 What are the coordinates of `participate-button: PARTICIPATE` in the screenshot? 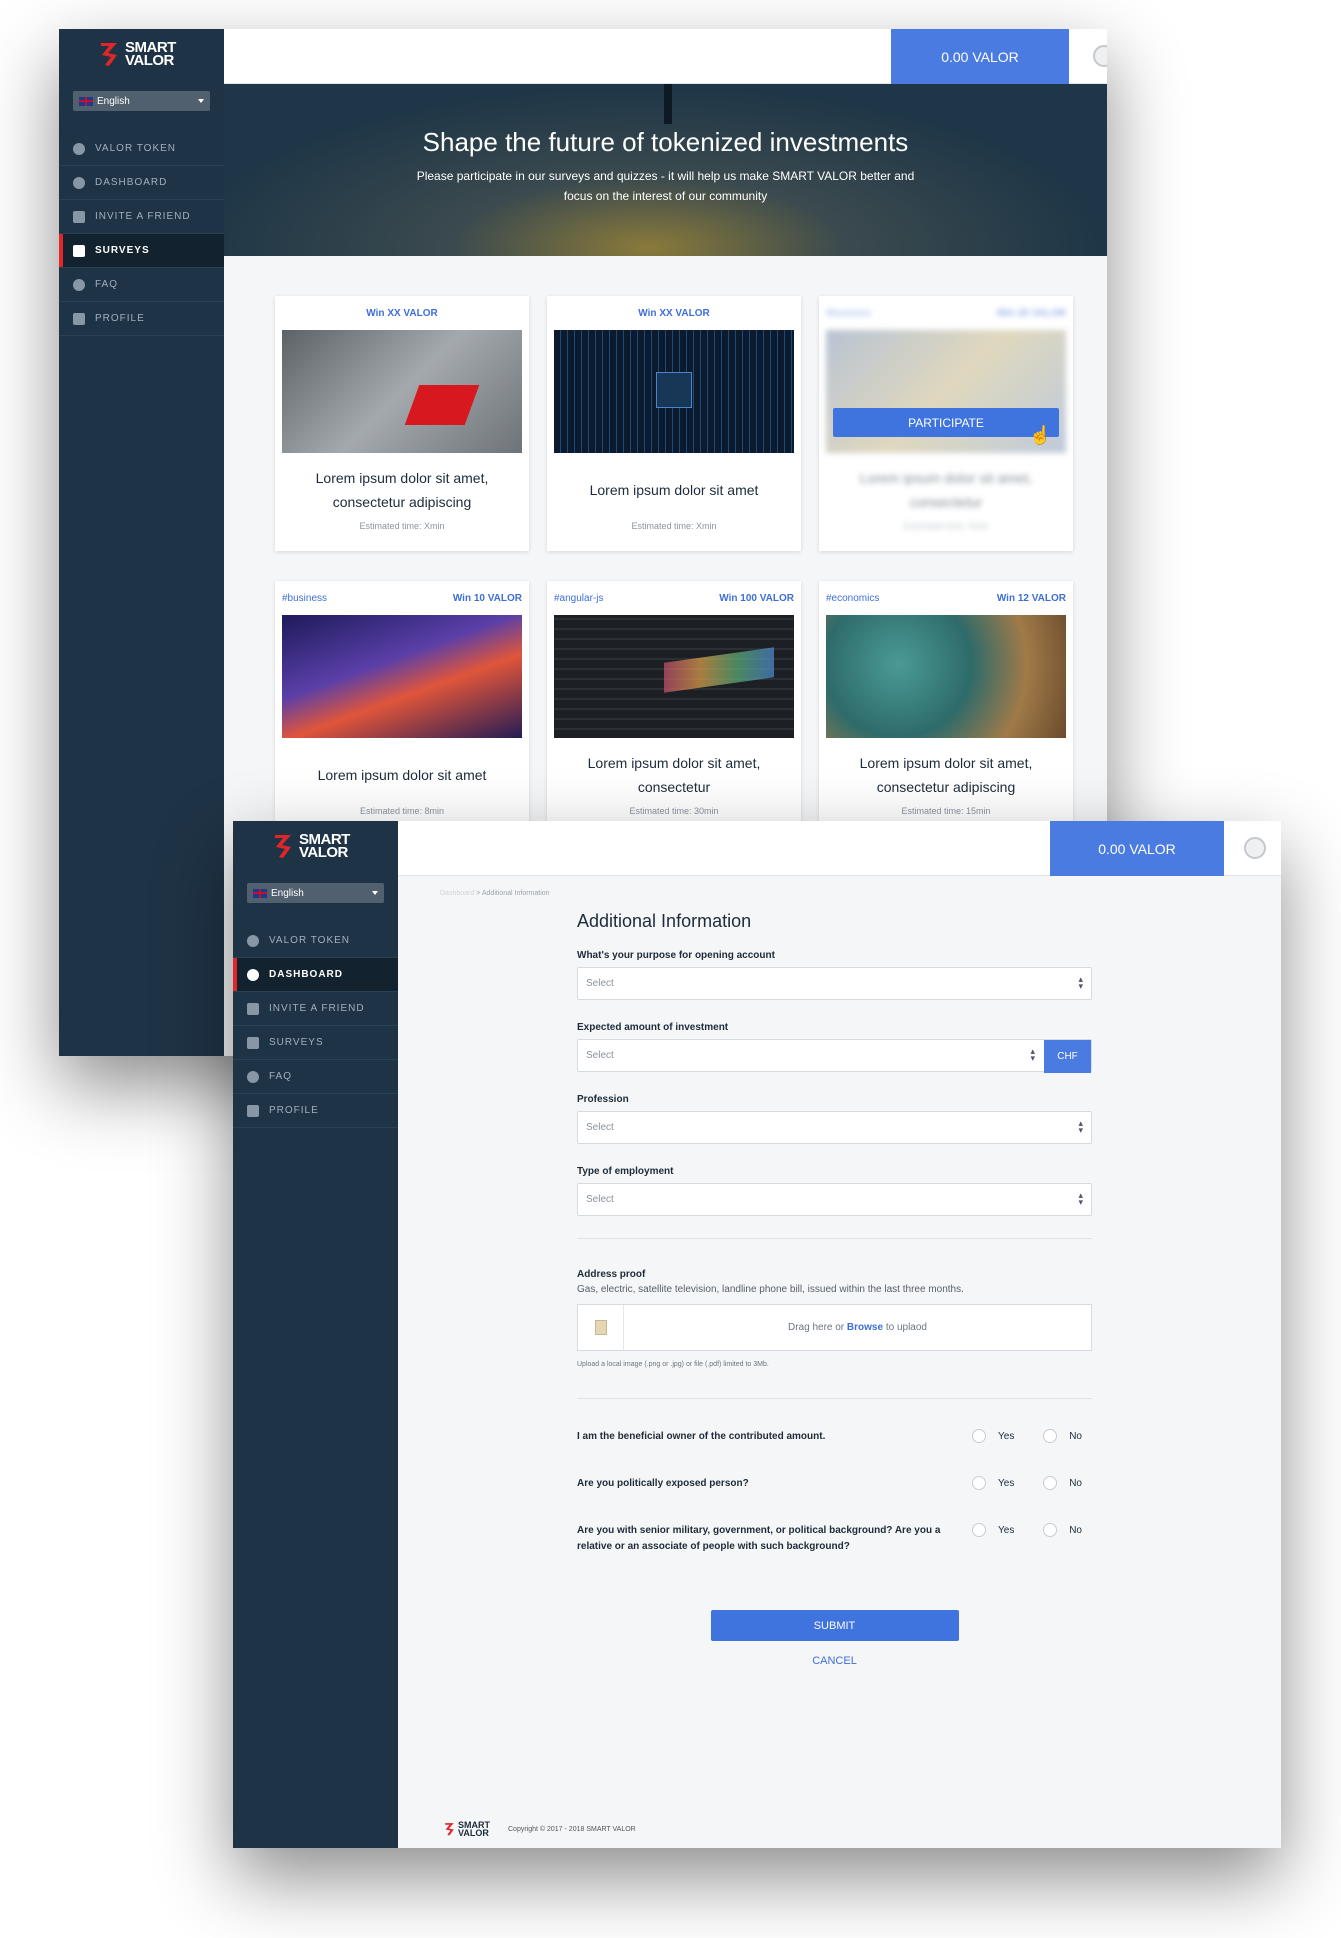 It's located at (946, 422).